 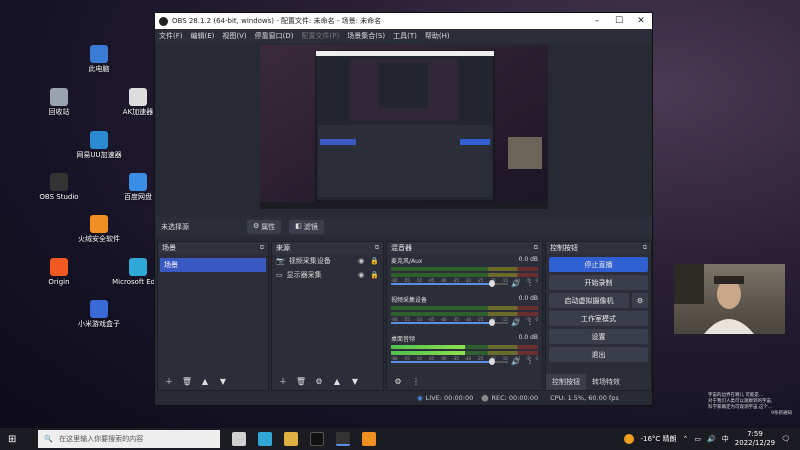 I want to click on menu-item: 停靠窗口(D), so click(x=274, y=36).